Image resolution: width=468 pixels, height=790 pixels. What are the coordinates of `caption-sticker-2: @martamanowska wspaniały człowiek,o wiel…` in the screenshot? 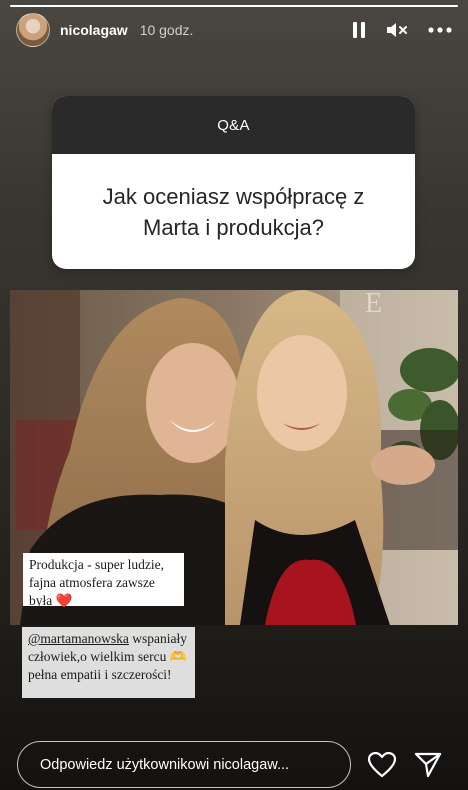 It's located at (108, 662).